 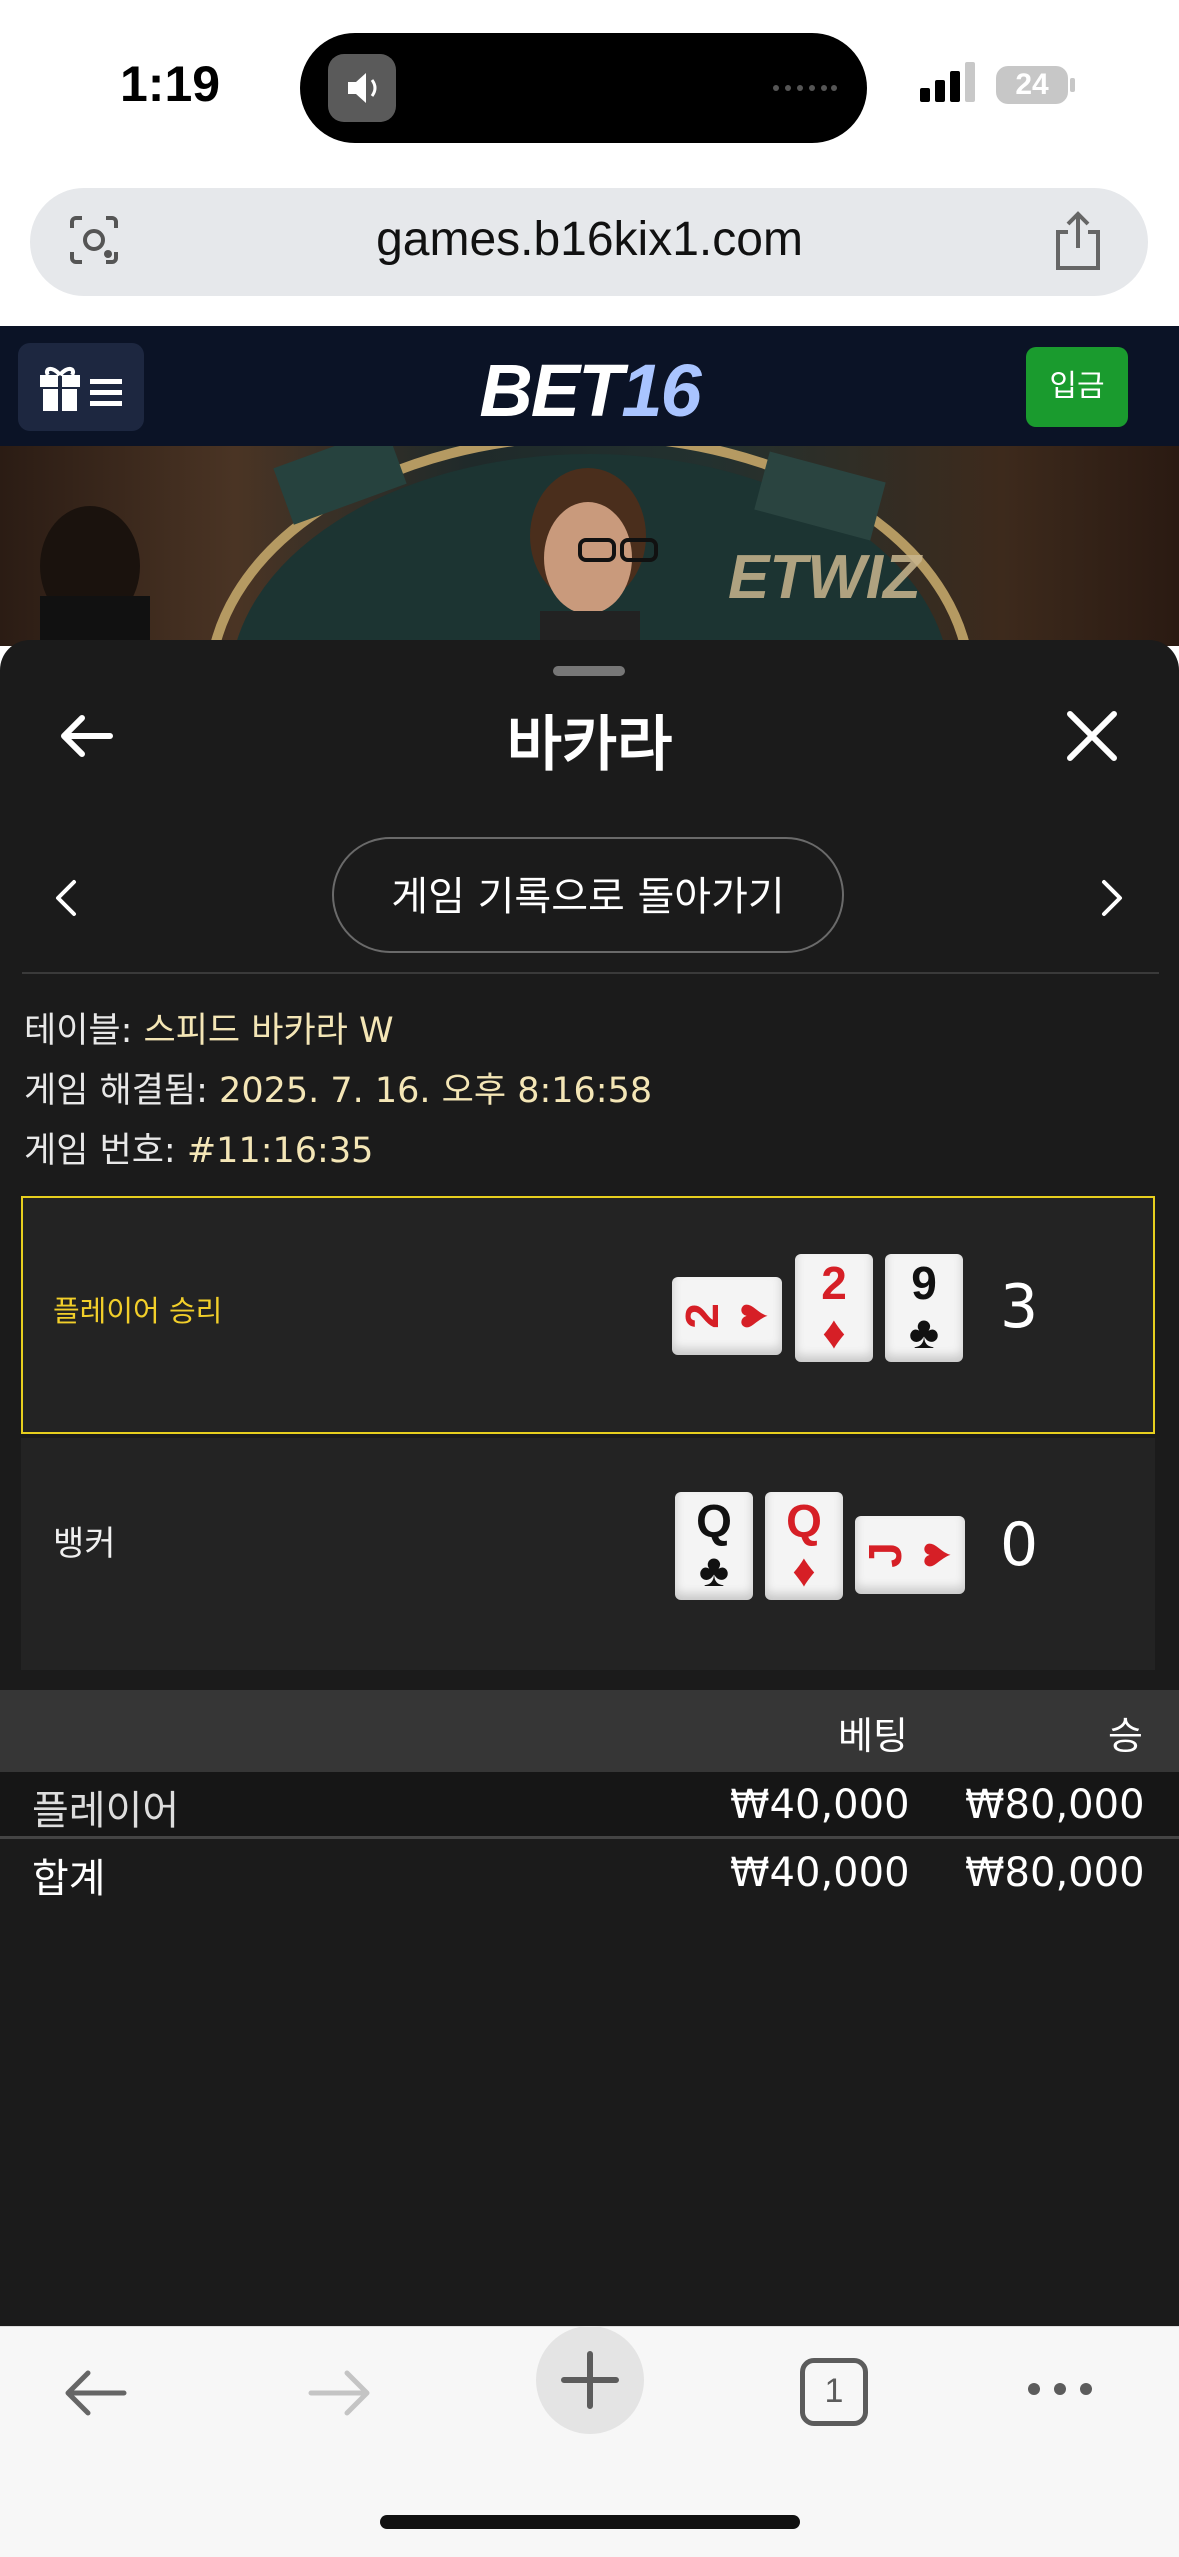 I want to click on player-card-1: 2 ♥, so click(x=727, y=1316).